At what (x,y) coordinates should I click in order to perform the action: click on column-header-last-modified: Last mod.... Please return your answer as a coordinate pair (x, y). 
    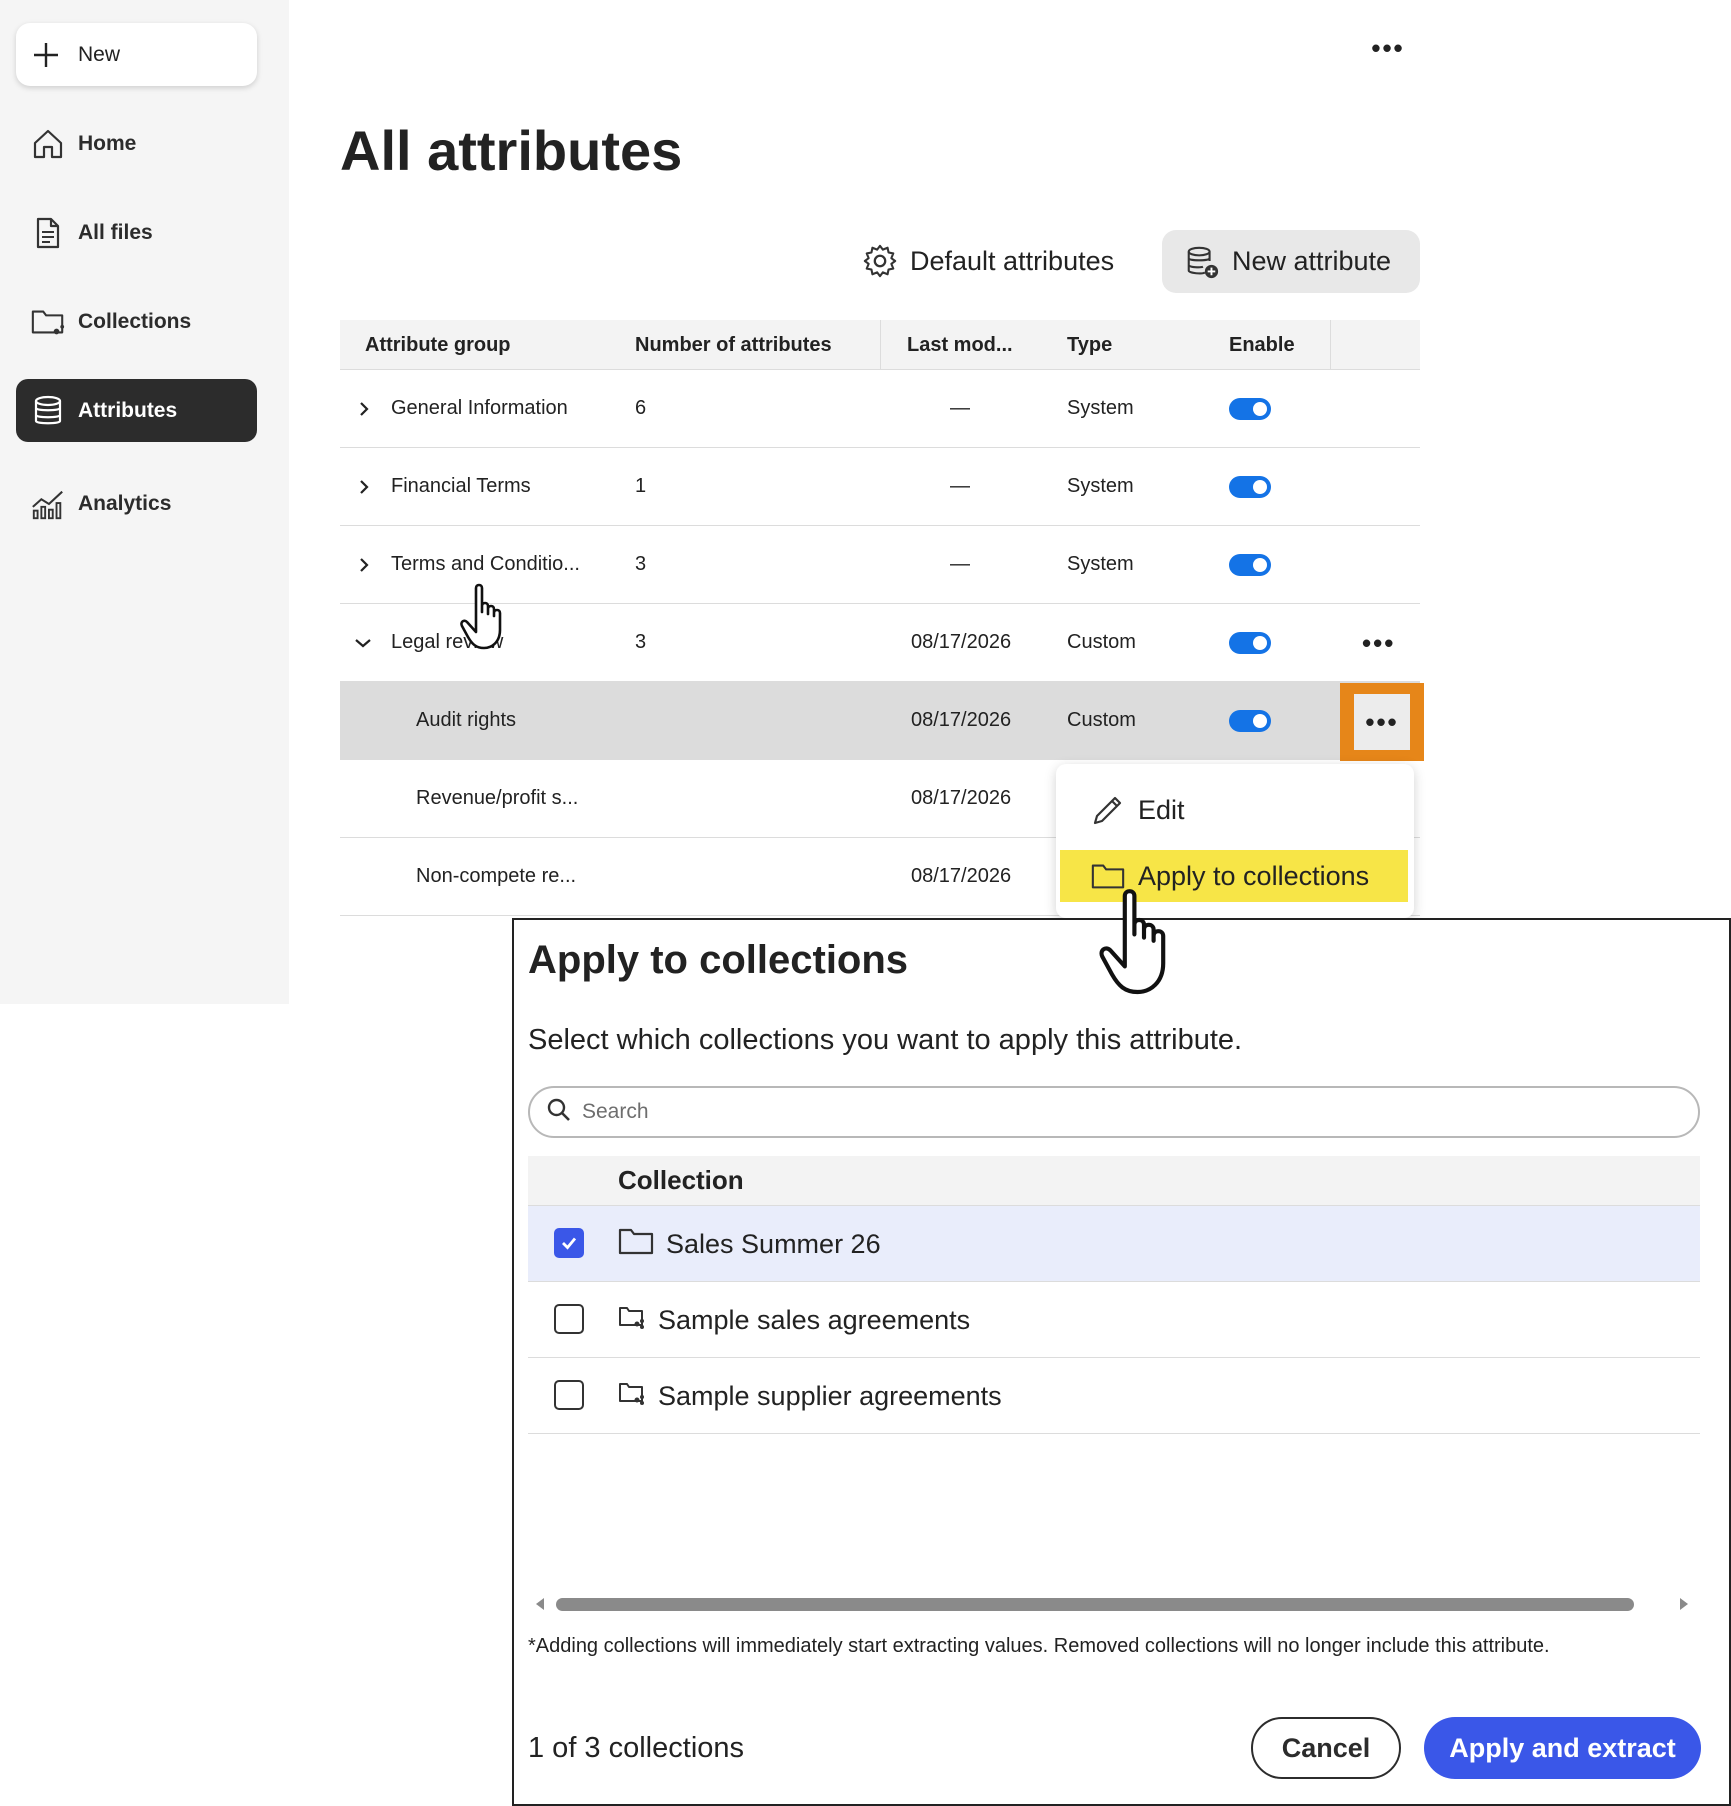
    Looking at the image, I should click on (960, 345).